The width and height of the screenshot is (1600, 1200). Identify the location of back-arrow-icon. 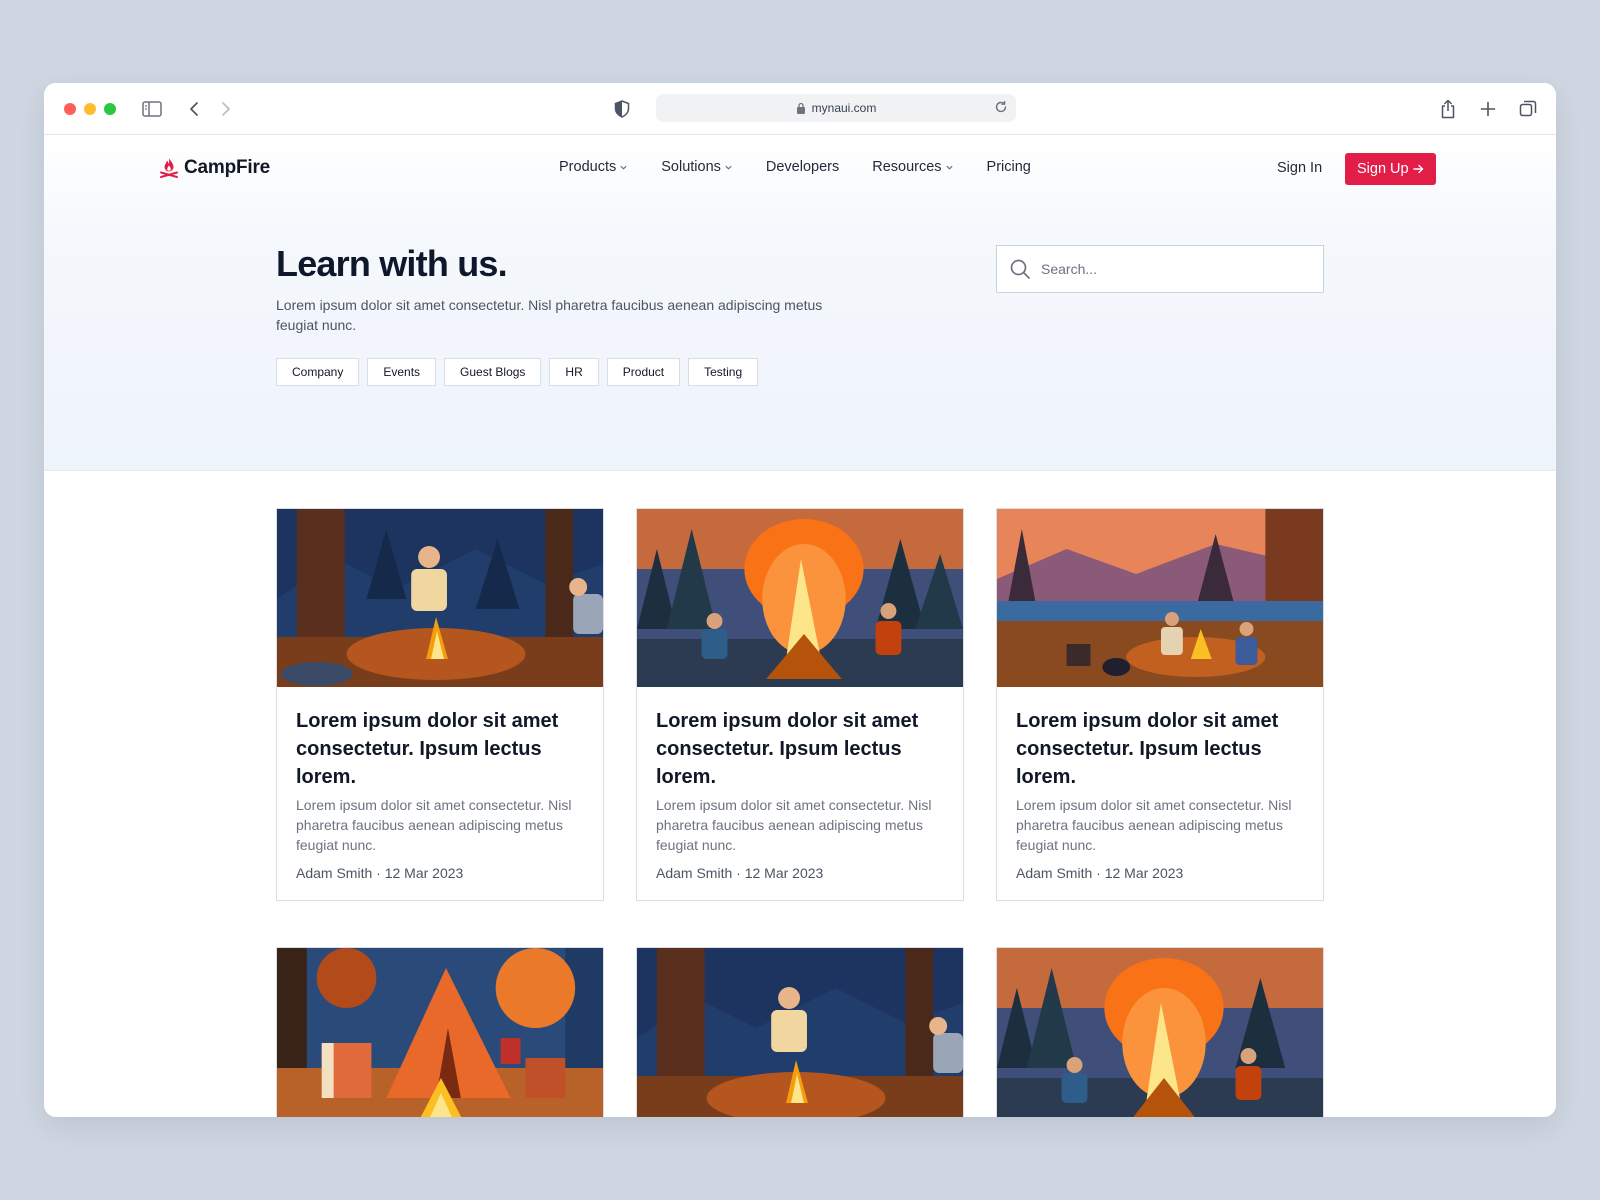
(194, 109).